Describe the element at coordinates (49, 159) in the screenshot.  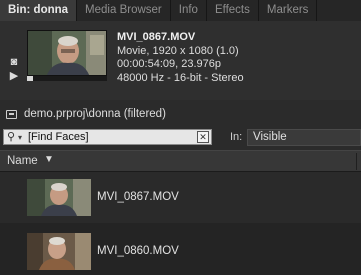
I see `sort-chevron-icon: ▼` at that location.